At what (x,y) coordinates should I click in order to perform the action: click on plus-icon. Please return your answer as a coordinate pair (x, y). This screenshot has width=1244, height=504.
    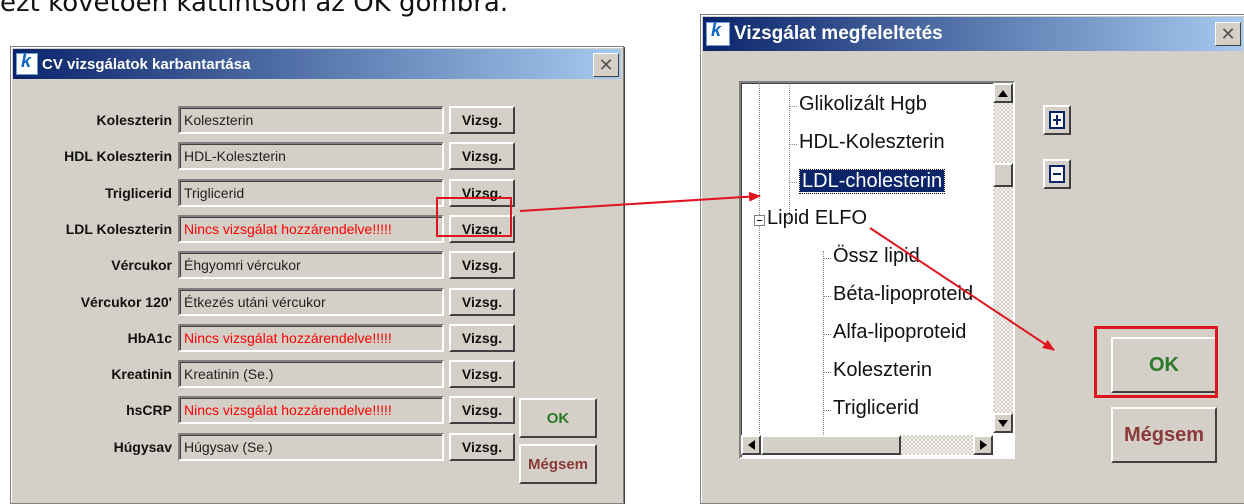
    Looking at the image, I should click on (1057, 120).